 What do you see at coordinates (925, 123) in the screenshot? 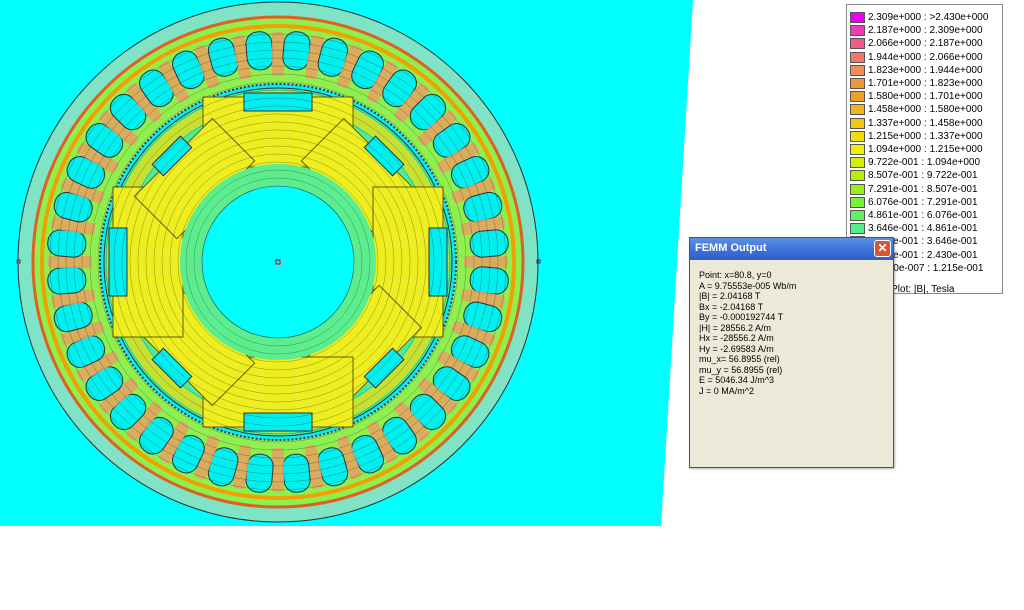
I see `legend-label: 1.337e+000 : 1.458e+000` at bounding box center [925, 123].